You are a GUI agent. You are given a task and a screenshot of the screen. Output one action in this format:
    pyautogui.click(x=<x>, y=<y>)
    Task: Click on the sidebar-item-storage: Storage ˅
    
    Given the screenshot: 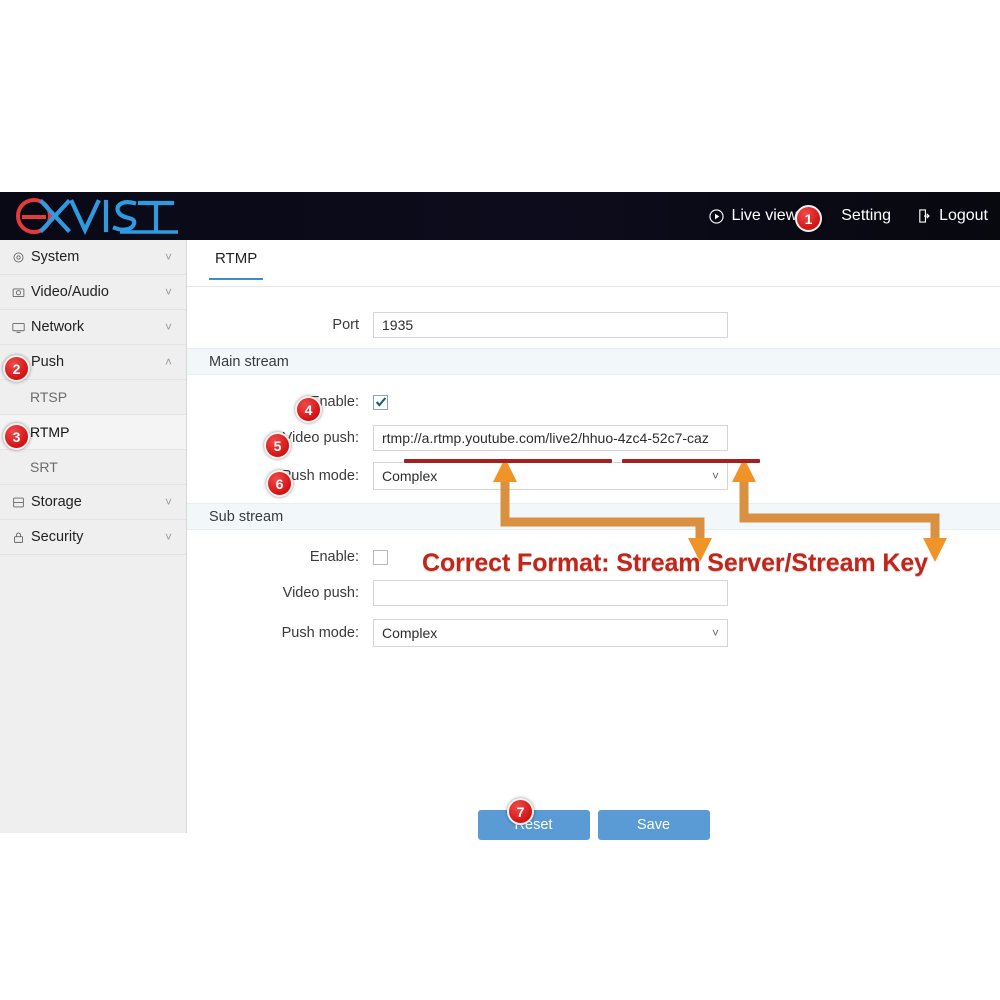 What is the action you would take?
    pyautogui.click(x=93, y=502)
    